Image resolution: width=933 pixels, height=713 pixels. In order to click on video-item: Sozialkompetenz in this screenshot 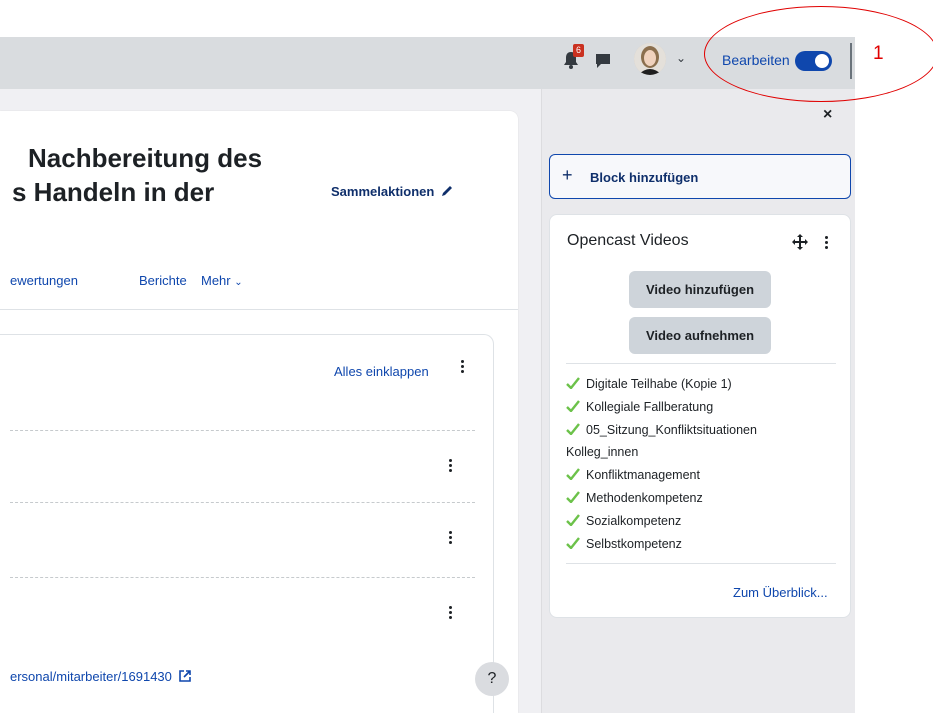, I will do `click(623, 521)`.